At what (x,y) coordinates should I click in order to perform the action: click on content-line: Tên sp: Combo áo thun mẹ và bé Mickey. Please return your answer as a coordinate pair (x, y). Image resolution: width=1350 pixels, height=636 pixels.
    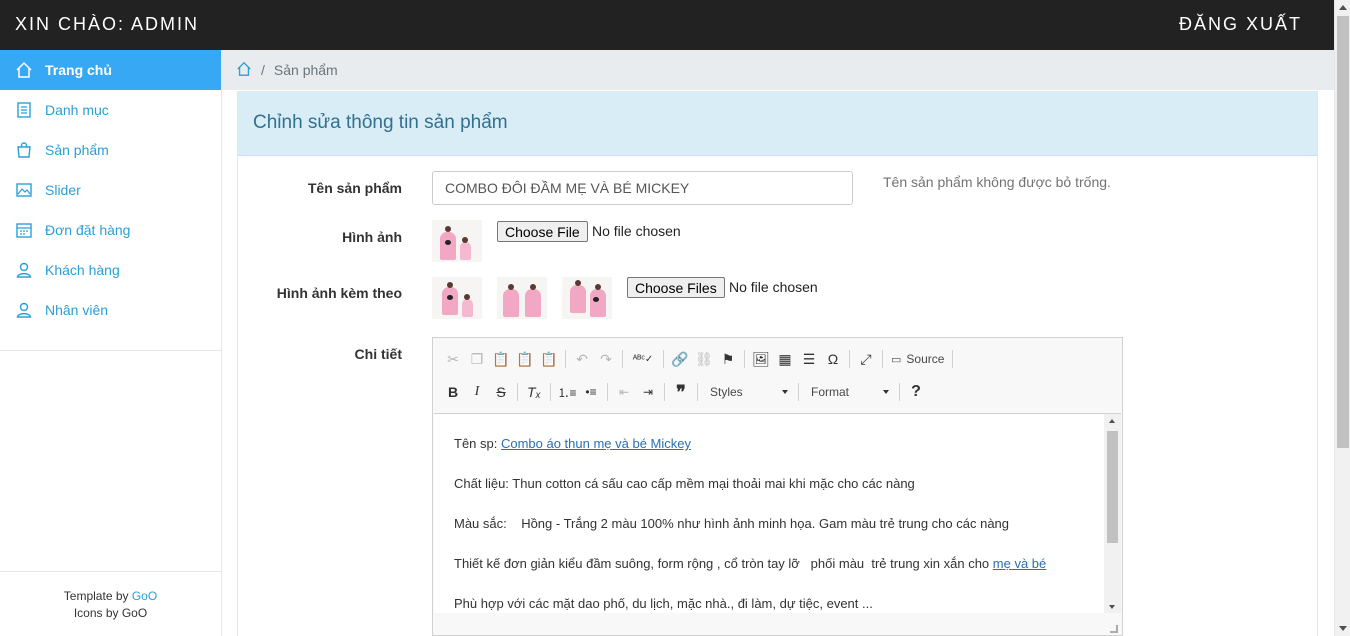
    Looking at the image, I should click on (573, 443).